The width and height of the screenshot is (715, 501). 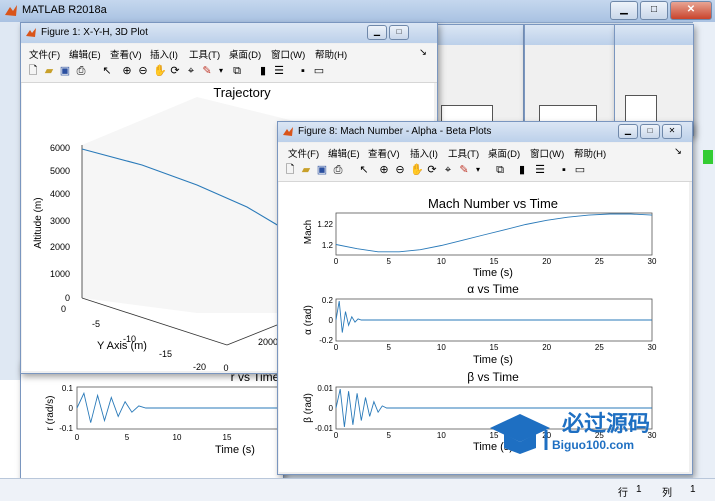 I want to click on trajectory-zlabel: Altitude (m), so click(x=38, y=222).